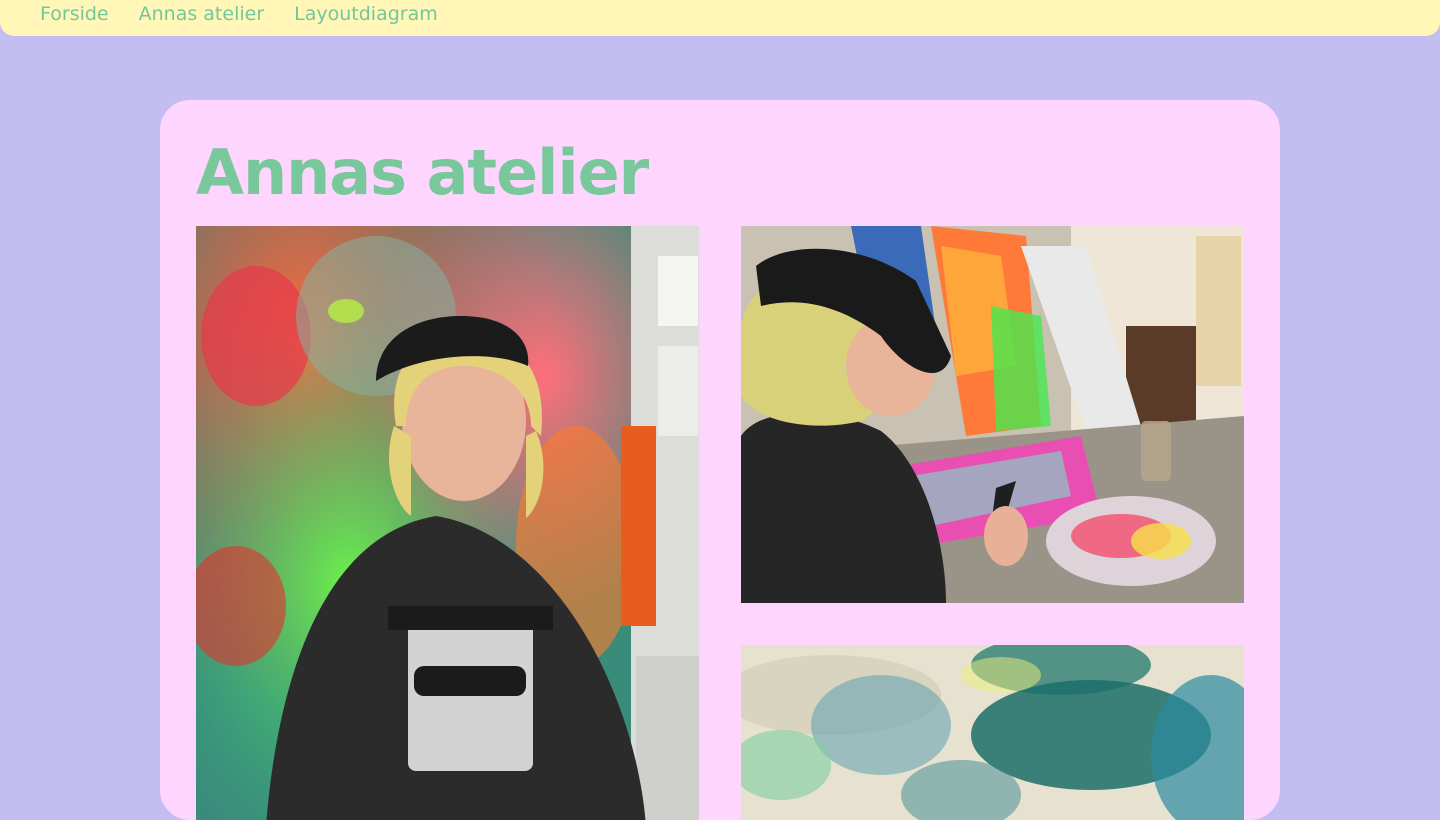  I want to click on page-title: Annas atelier, so click(422, 172).